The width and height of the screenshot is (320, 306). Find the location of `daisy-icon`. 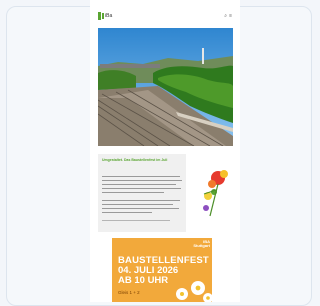

daisy-icon is located at coordinates (194, 291).